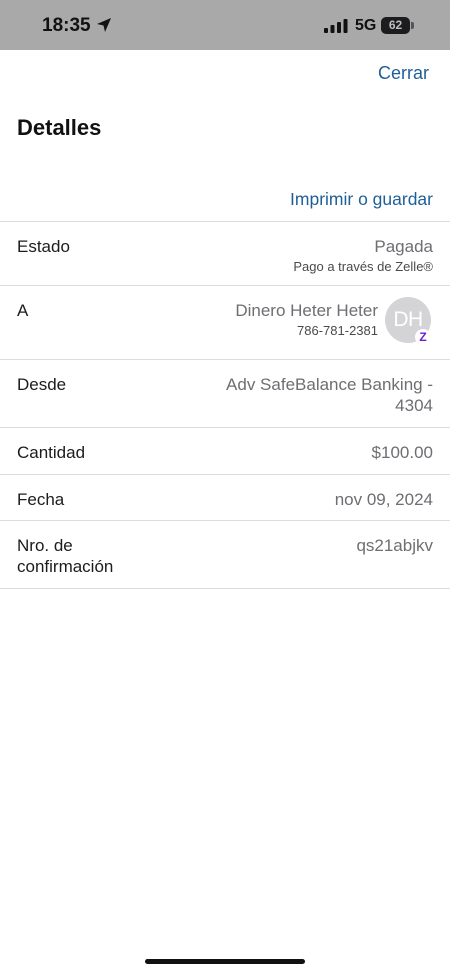  I want to click on status-value: Pagada, so click(403, 246).